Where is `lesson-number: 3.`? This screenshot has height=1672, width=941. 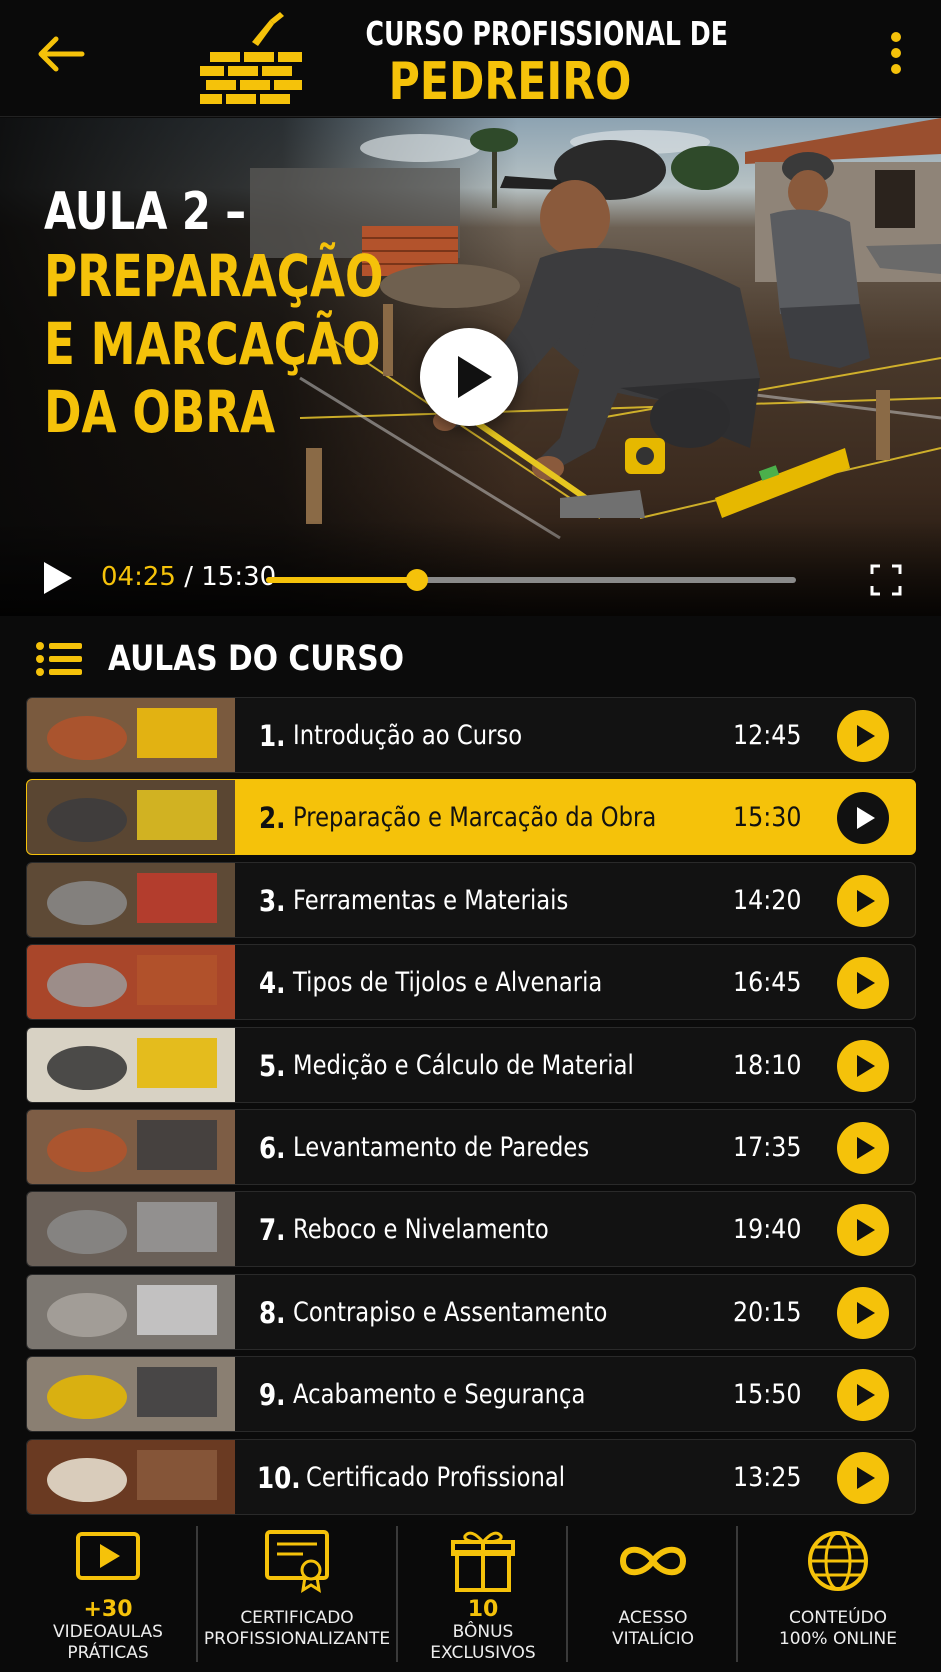 lesson-number: 3. is located at coordinates (272, 900).